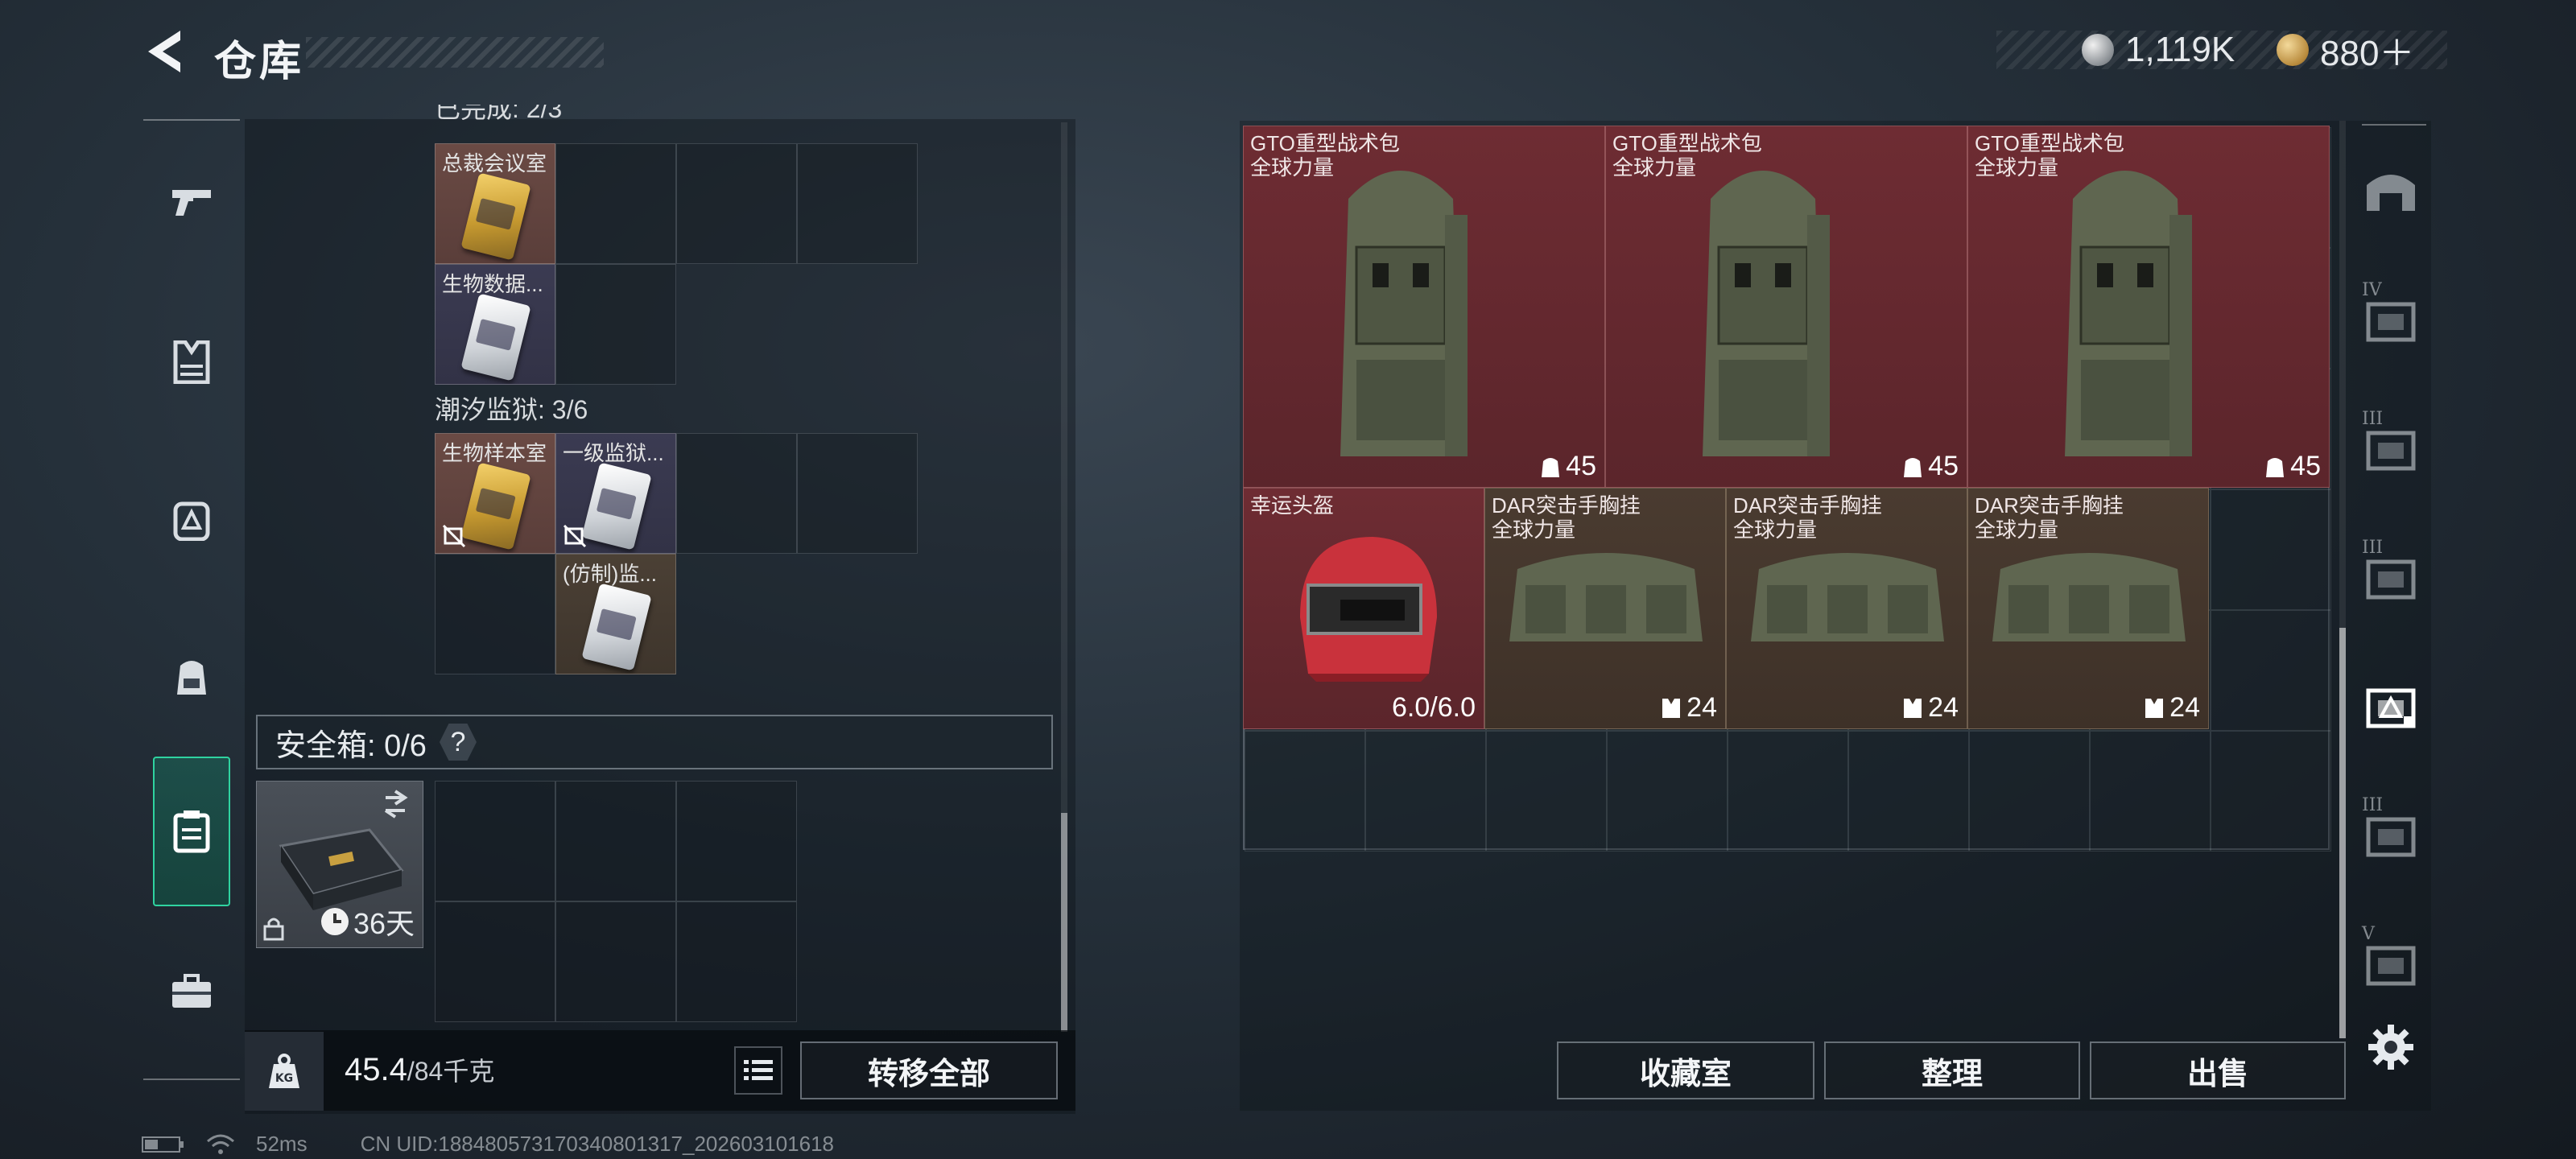 The width and height of the screenshot is (2576, 1159). What do you see at coordinates (575, 536) in the screenshot?
I see `no-bind-icon` at bounding box center [575, 536].